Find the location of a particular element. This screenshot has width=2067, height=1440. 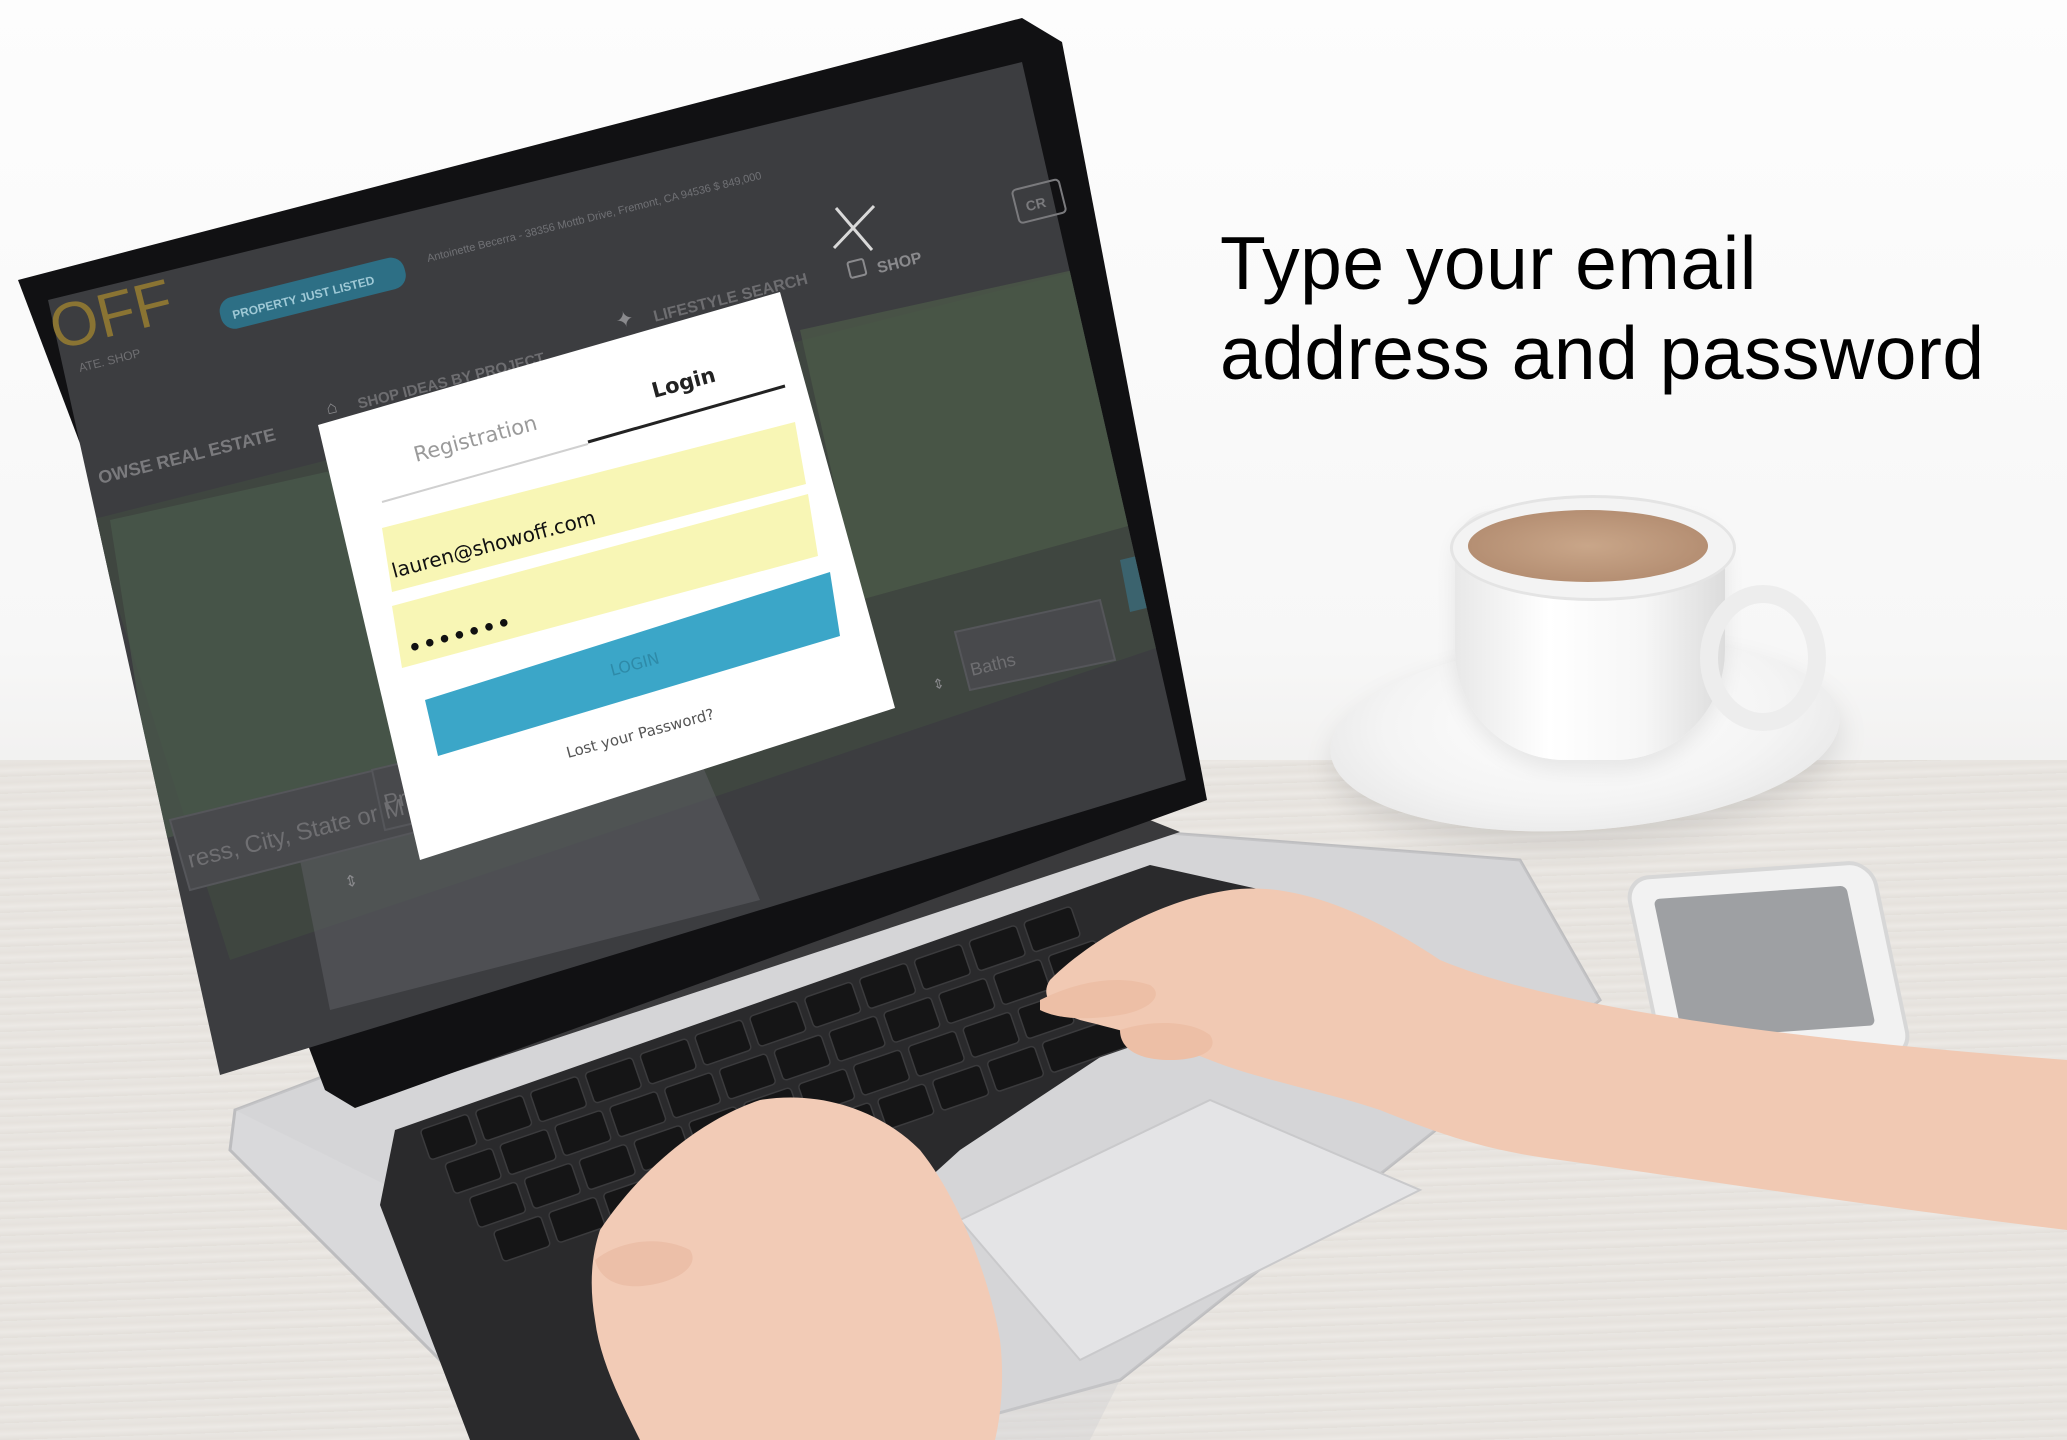

instruction-line-1: Type your email is located at coordinates (1488, 263).